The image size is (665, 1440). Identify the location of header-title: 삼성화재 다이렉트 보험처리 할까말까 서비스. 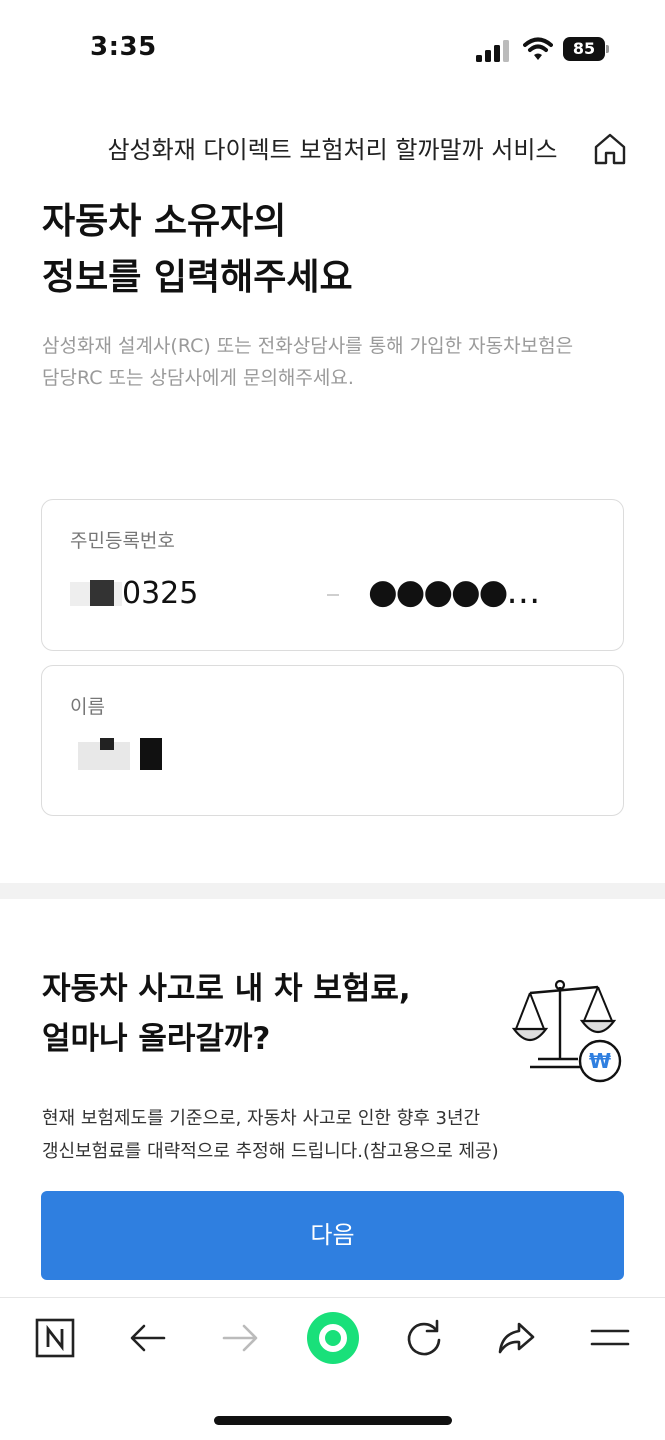
(332, 150).